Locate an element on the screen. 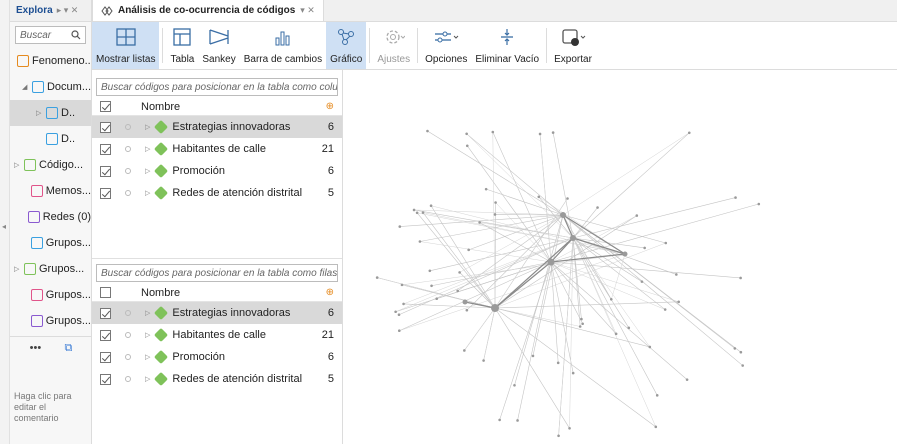  ribbon-button-bar-chart: Barra de cambios is located at coordinates (283, 45).